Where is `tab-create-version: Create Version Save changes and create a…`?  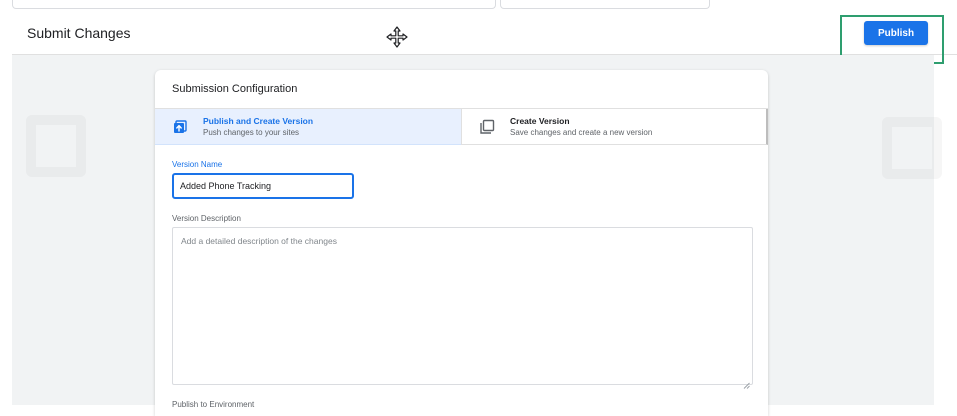 tab-create-version: Create Version Save changes and create a… is located at coordinates (614, 127).